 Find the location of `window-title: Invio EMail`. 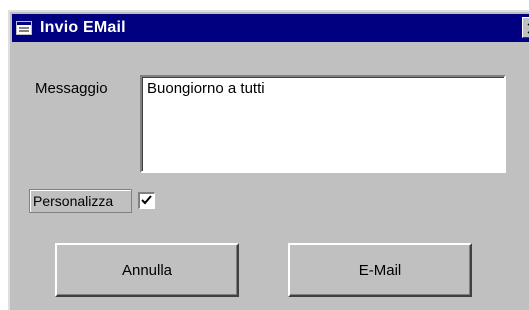

window-title: Invio EMail is located at coordinates (83, 27).